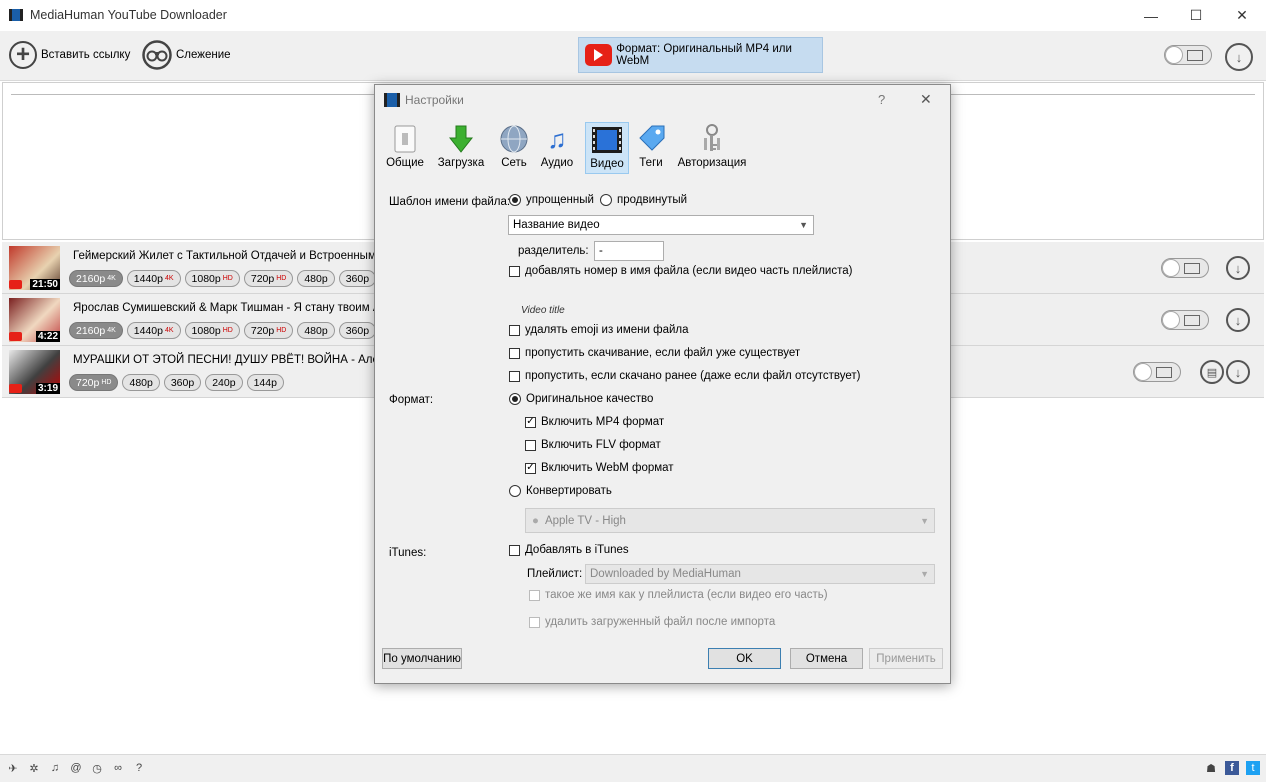 Image resolution: width=1266 pixels, height=782 pixels. Describe the element at coordinates (826, 658) in the screenshot. I see `cancel-button: Отмена` at that location.